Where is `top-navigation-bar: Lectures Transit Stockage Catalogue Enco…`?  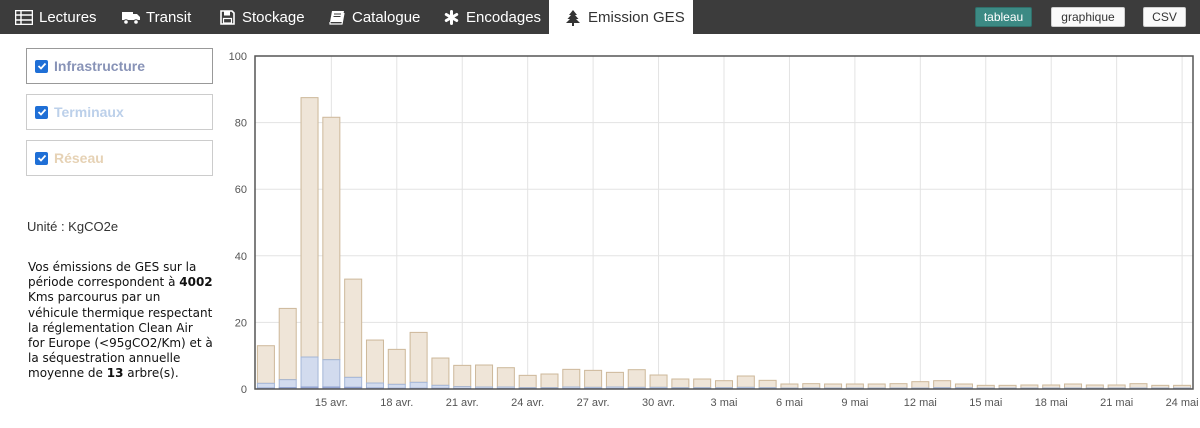 top-navigation-bar: Lectures Transit Stockage Catalogue Enco… is located at coordinates (600, 17).